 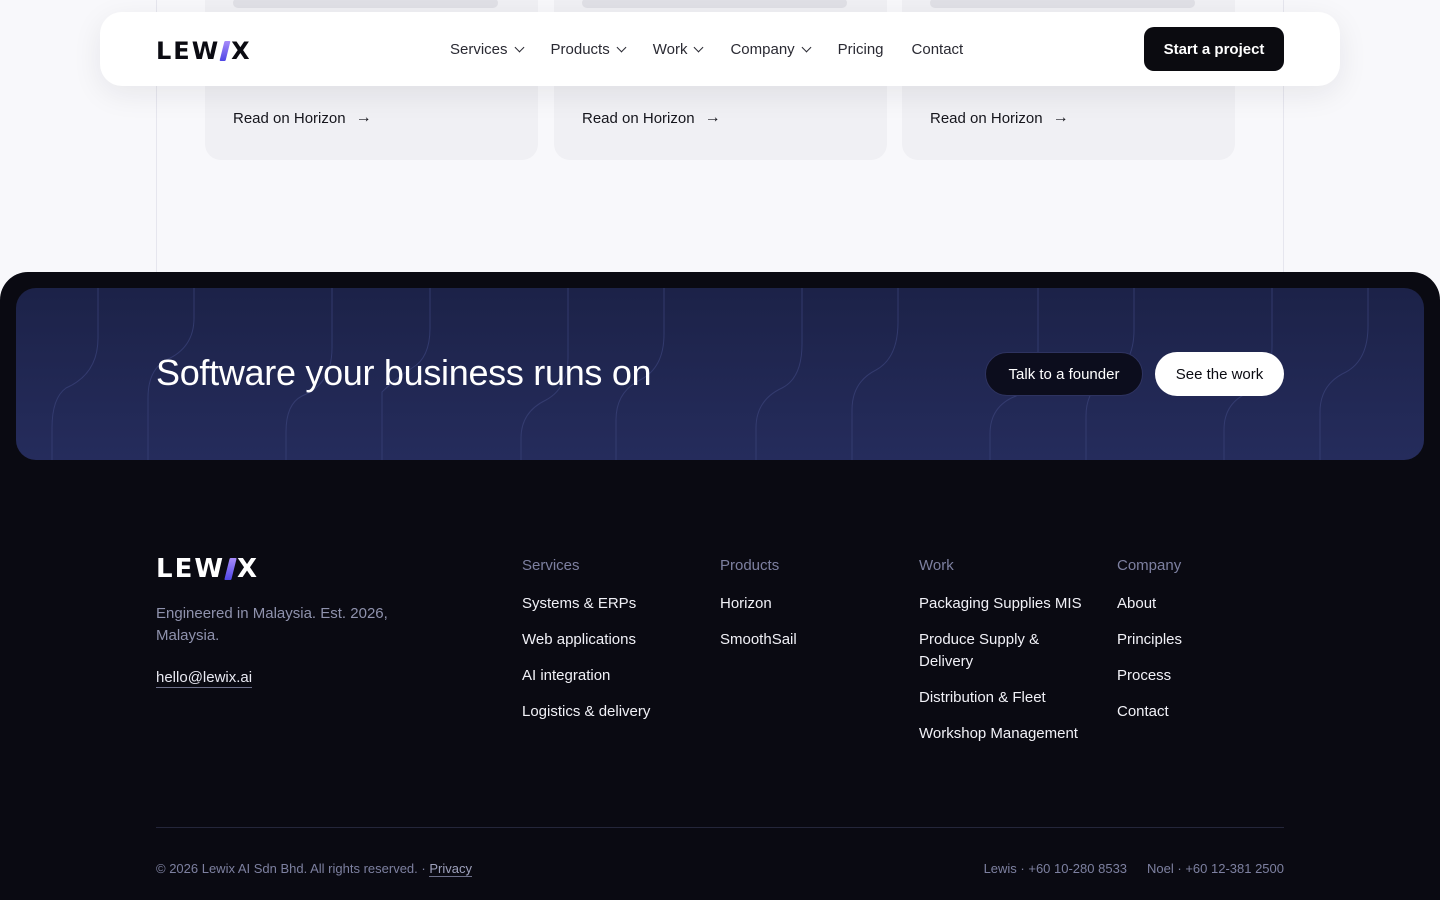 I want to click on nav-pricing: Pricing, so click(x=861, y=49).